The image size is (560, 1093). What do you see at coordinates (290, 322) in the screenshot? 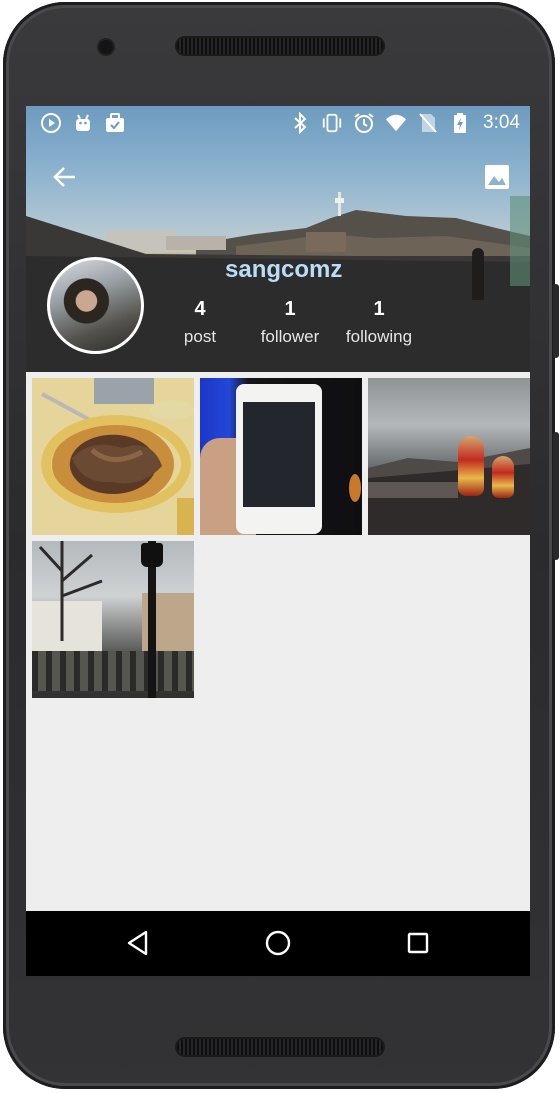
I see `stat-followers: 1 follower` at bounding box center [290, 322].